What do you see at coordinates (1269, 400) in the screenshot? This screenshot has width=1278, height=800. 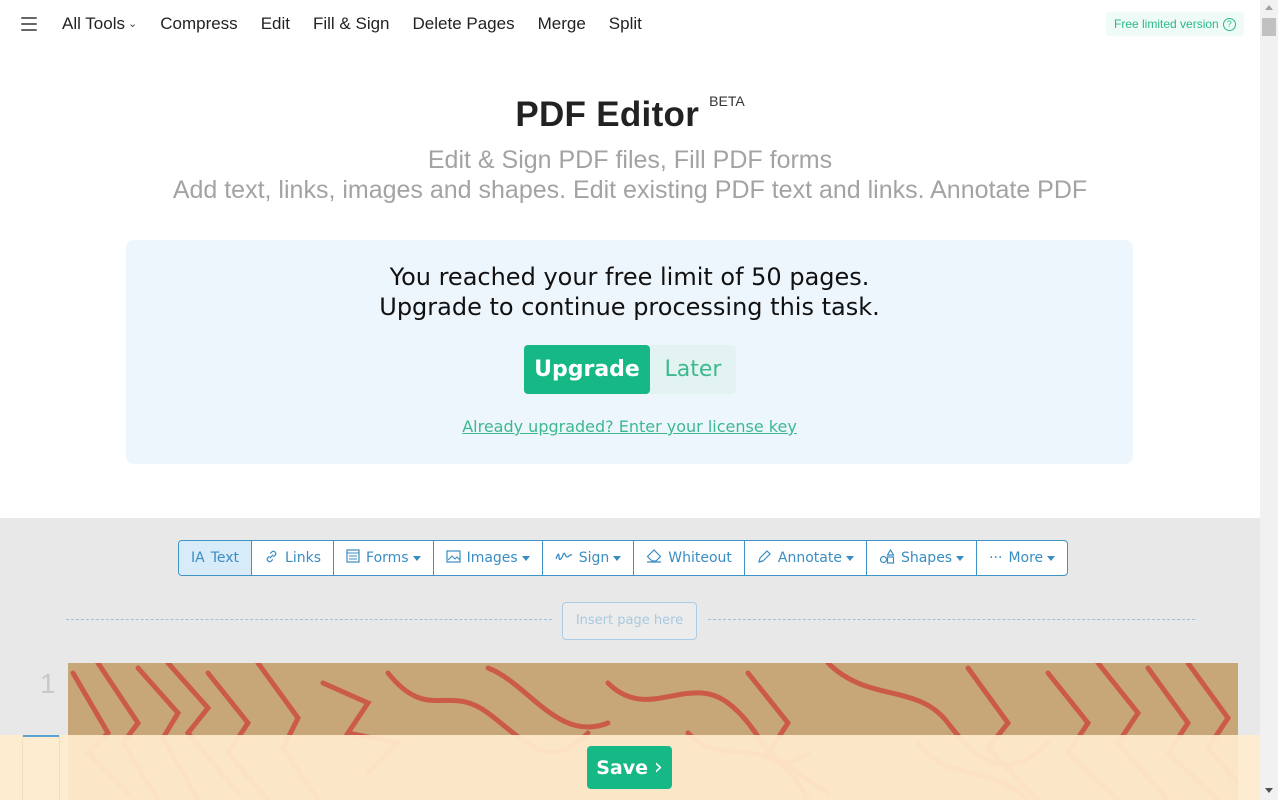 I see `page-scrollbar` at bounding box center [1269, 400].